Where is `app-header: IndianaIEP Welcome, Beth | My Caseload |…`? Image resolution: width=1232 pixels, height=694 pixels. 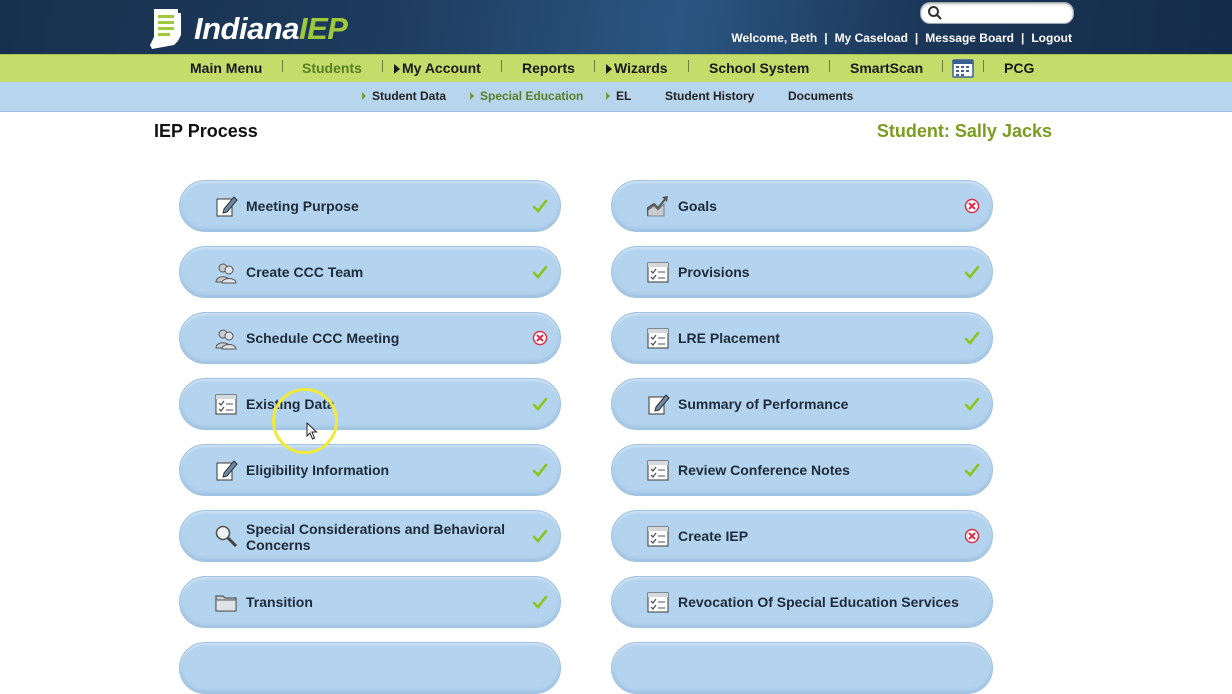 app-header: IndianaIEP Welcome, Beth | My Caseload |… is located at coordinates (616, 27).